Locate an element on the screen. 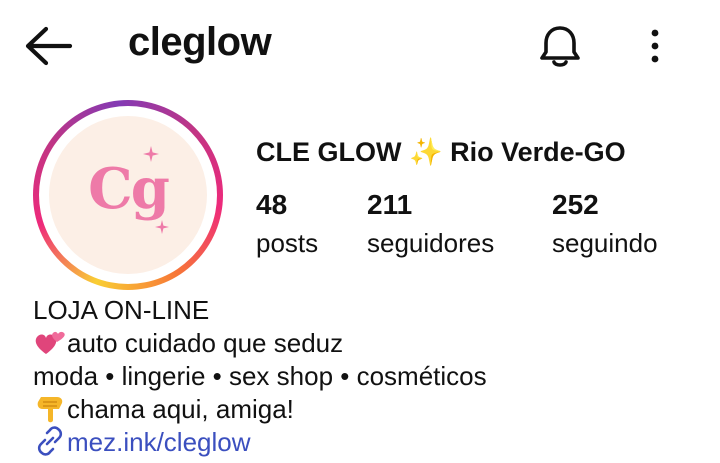  pointing-down-hand-icon is located at coordinates (50, 410).